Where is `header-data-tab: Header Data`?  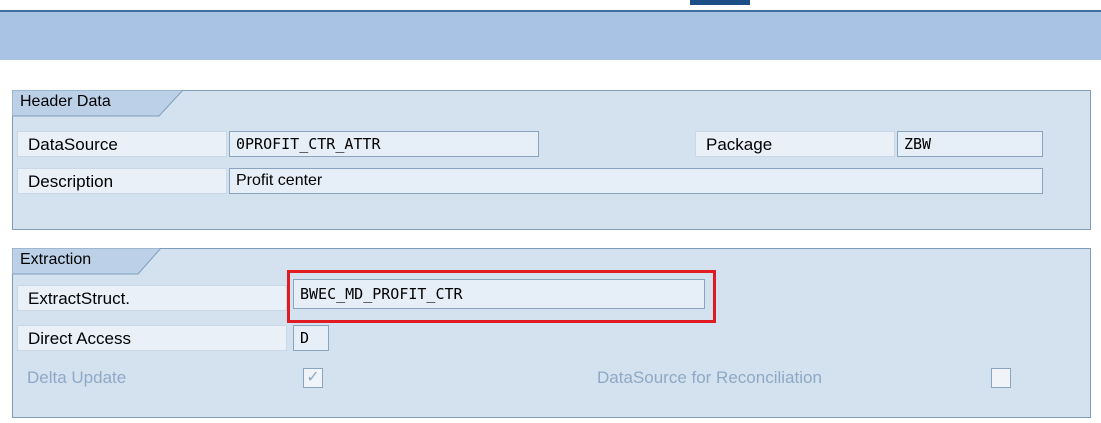 header-data-tab: Header Data is located at coordinates (98, 103).